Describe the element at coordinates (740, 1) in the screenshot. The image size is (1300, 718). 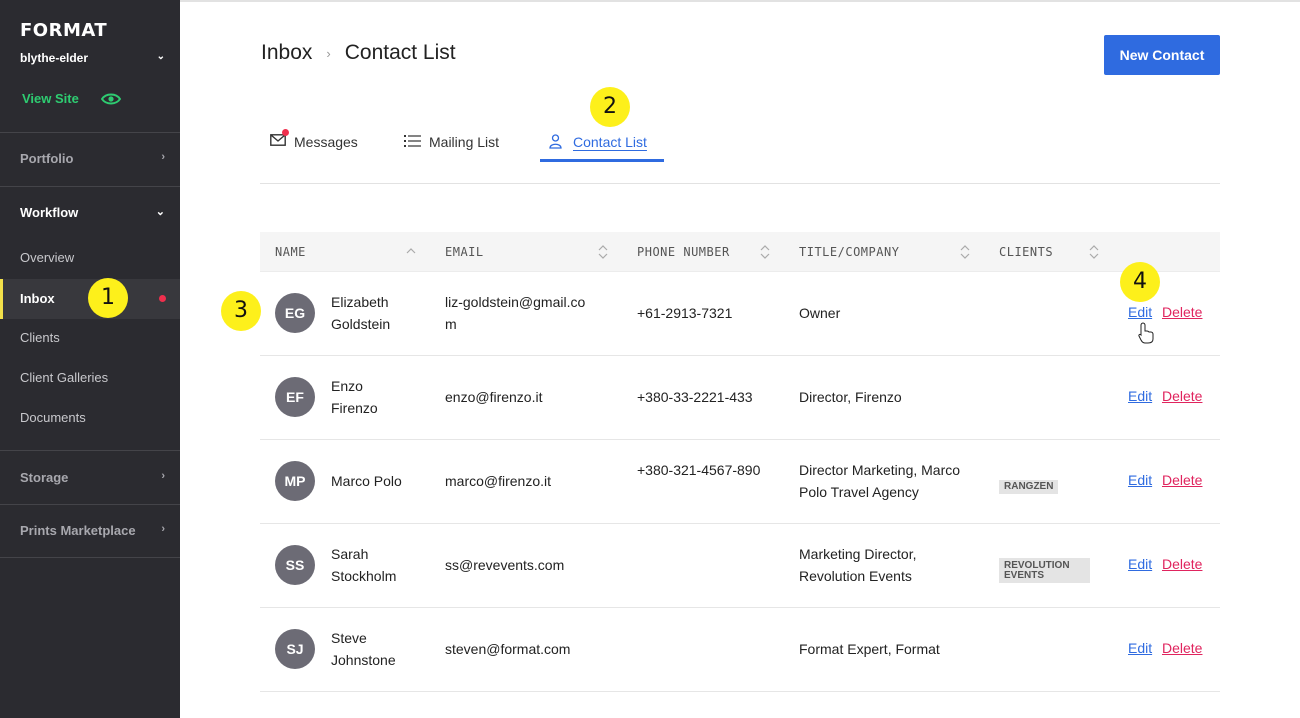
I see `top-border` at that location.